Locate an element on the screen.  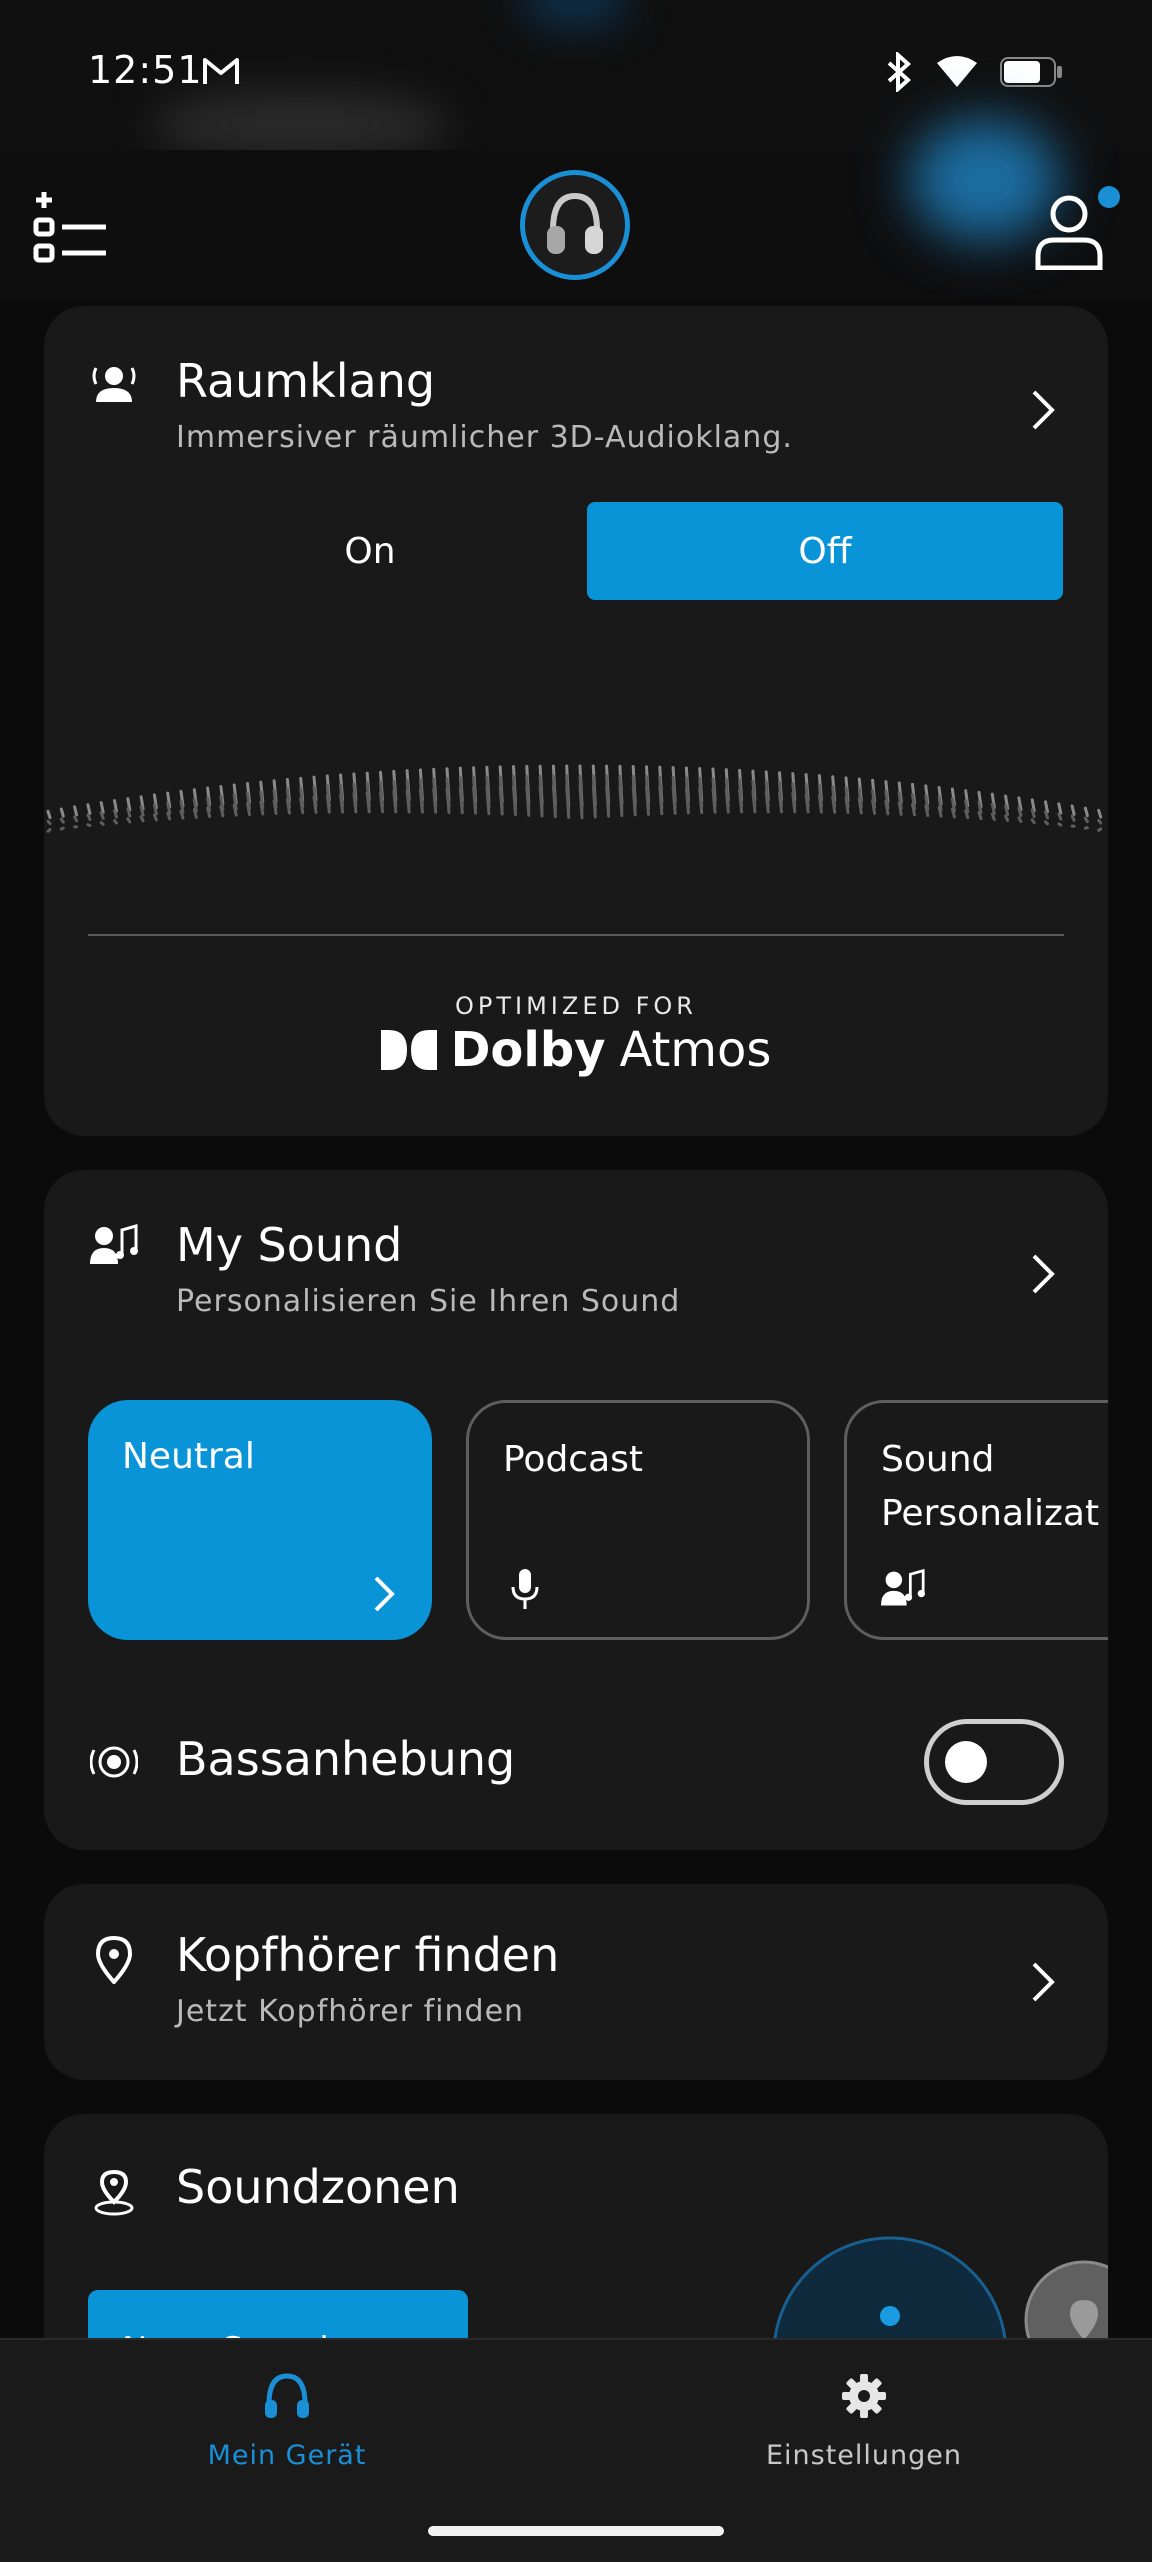
bass-boost-toggle is located at coordinates (994, 1762).